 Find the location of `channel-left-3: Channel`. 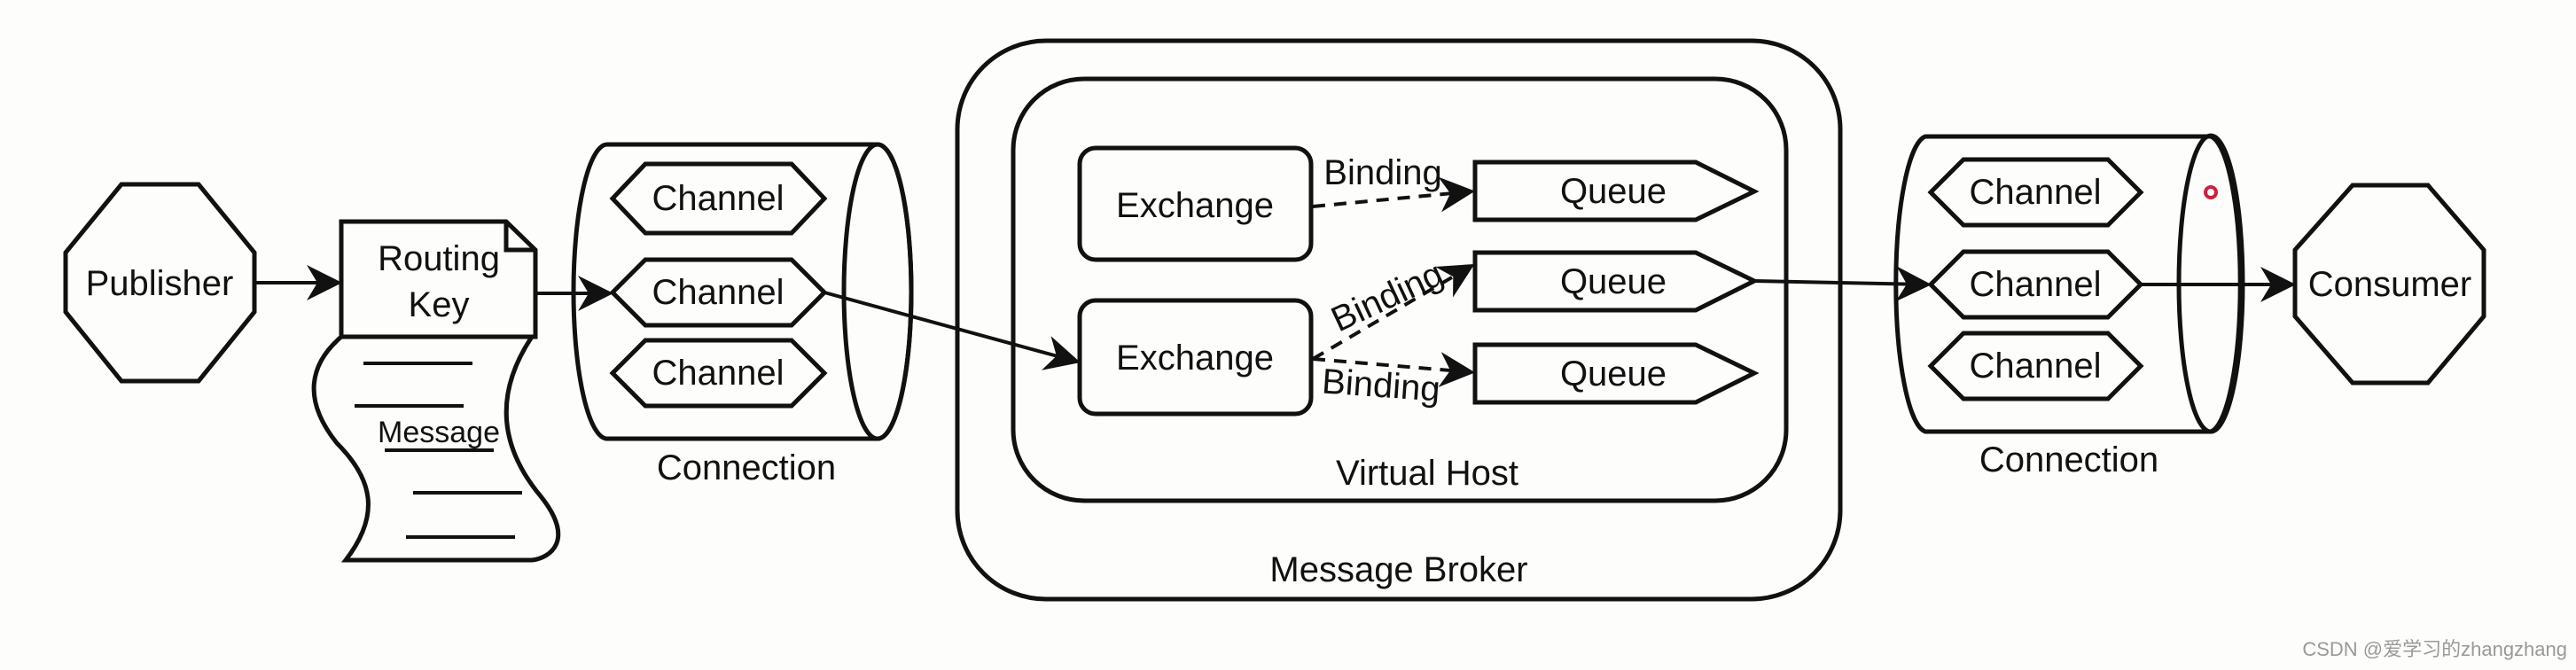

channel-left-3: Channel is located at coordinates (718, 374).